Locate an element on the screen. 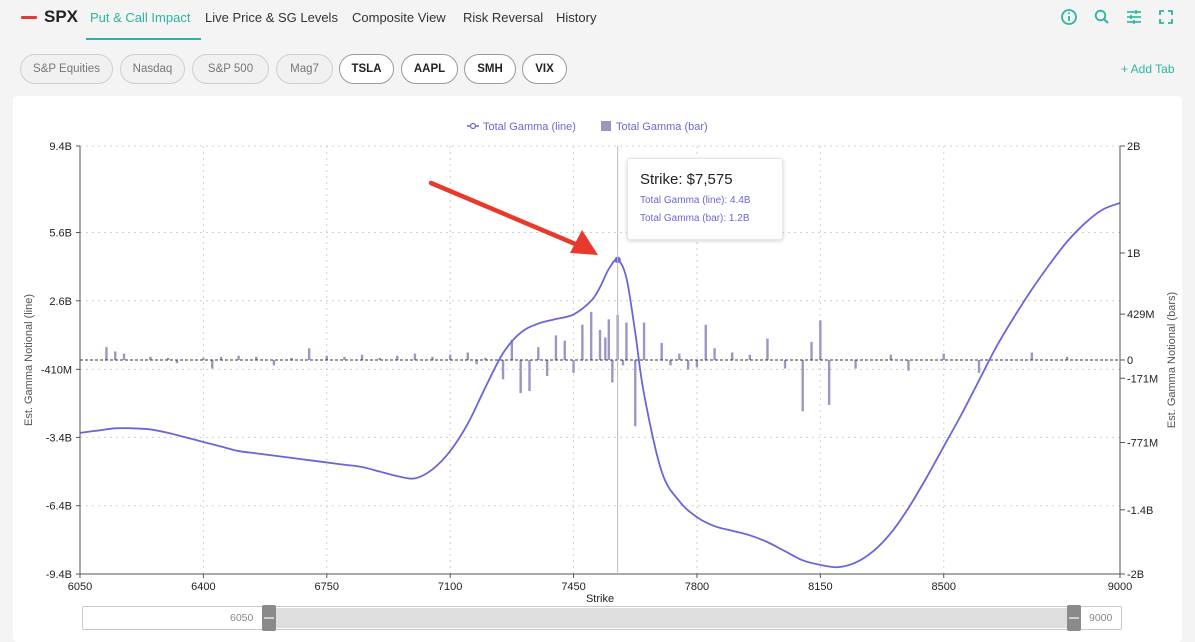 Image resolution: width=1195 pixels, height=642 pixels. bottom-tick-label: 6400 is located at coordinates (203, 587).